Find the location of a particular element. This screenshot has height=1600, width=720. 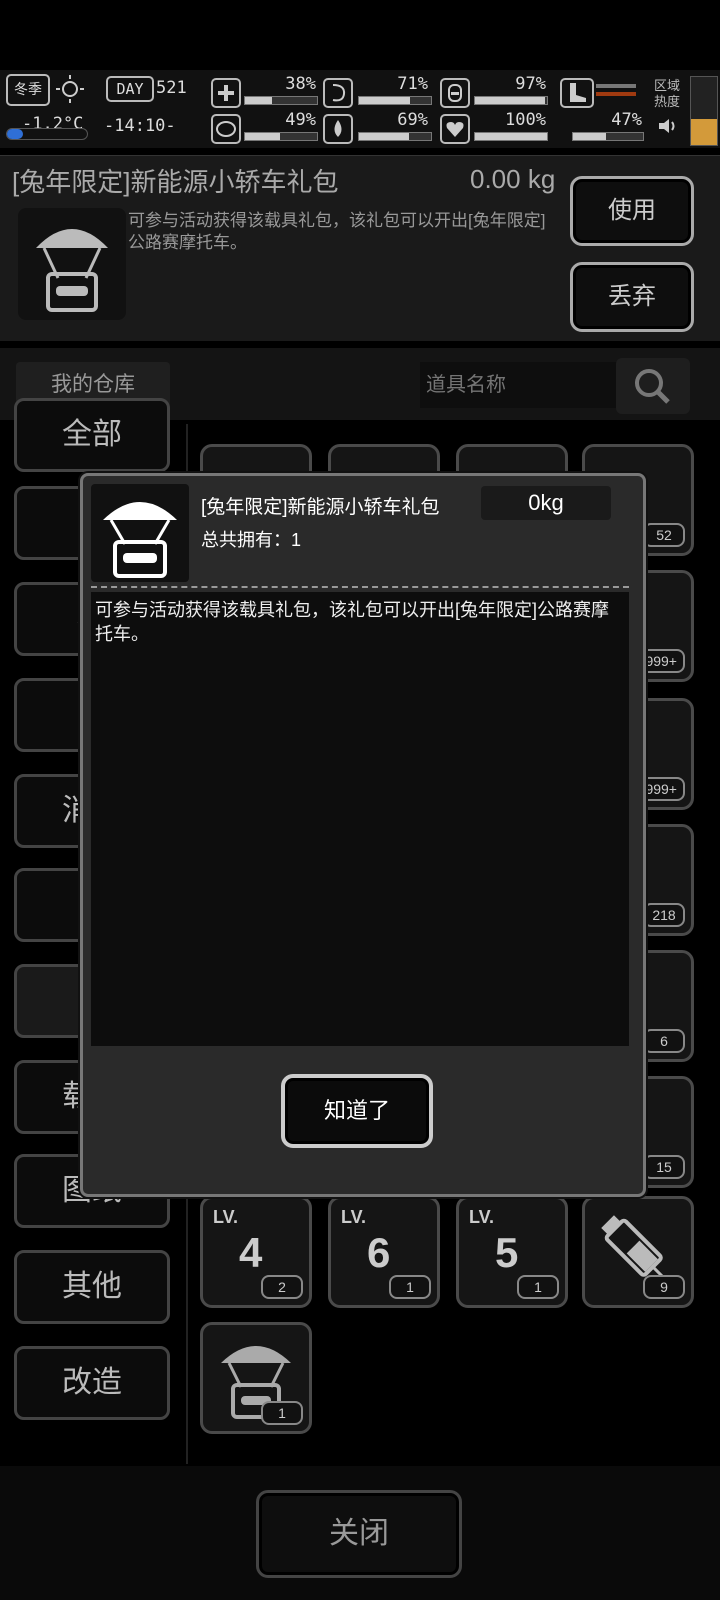

category-other: 其他 is located at coordinates (92, 1287).